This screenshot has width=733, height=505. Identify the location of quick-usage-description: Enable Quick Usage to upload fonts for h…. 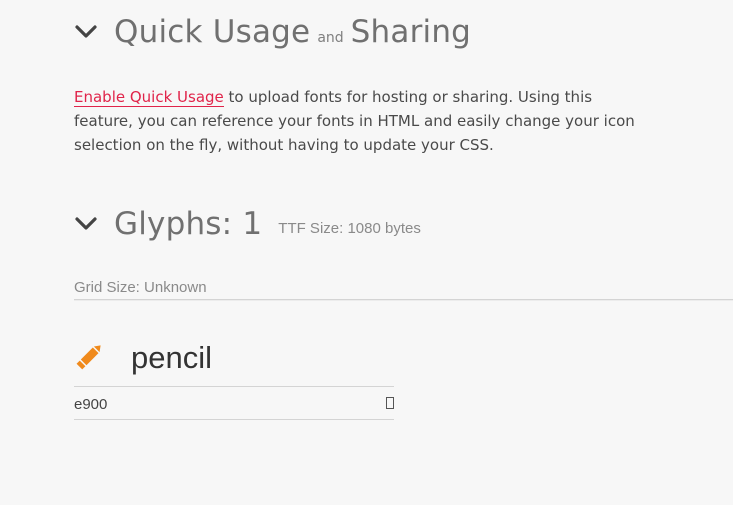
(364, 121).